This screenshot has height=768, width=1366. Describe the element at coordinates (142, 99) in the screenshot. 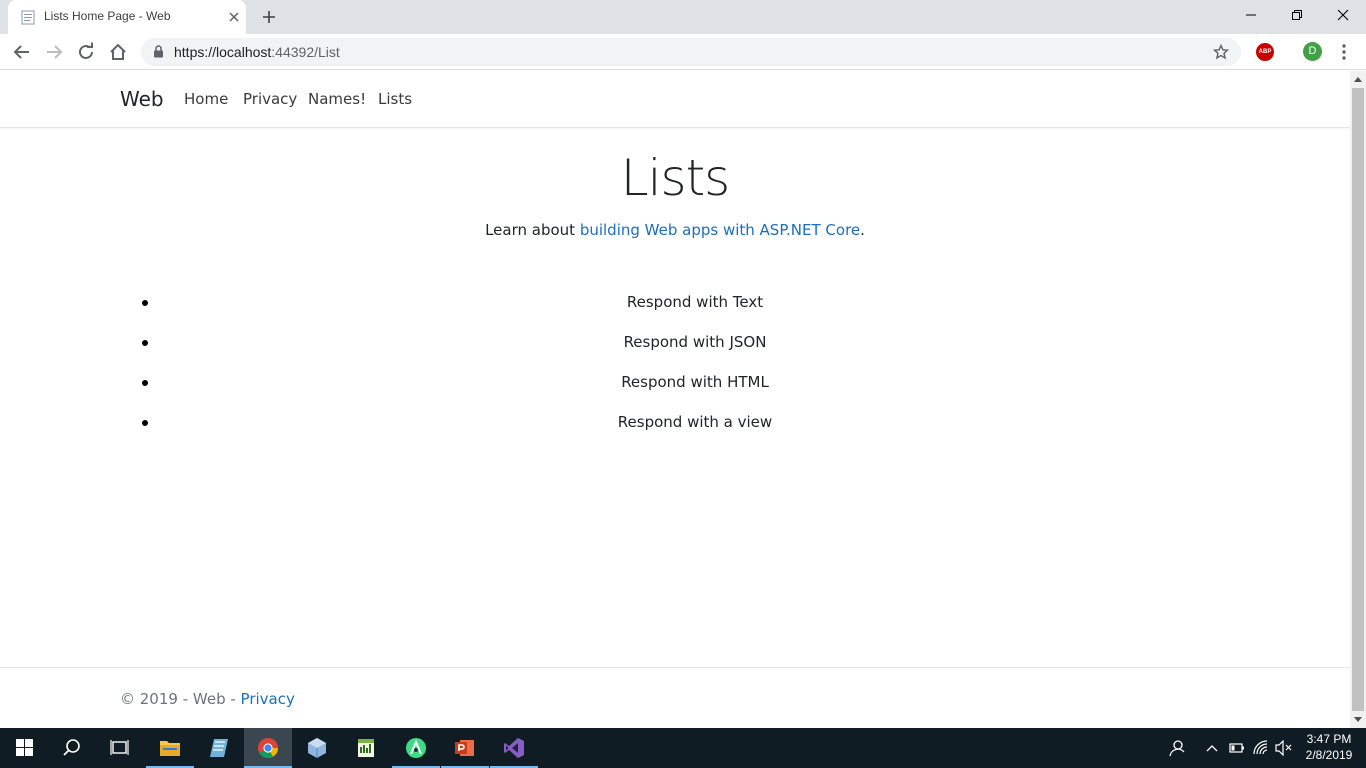

I see `site-brand: Web` at that location.